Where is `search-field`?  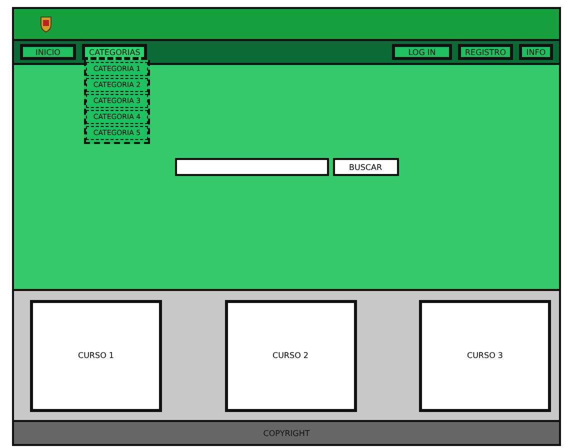
search-field is located at coordinates (251, 167).